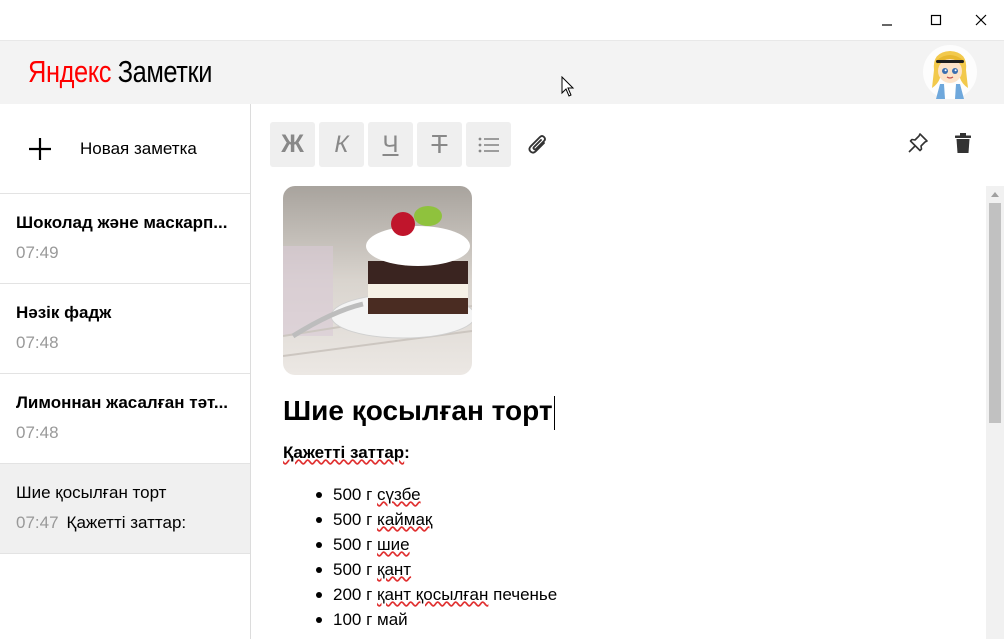  I want to click on list-item: 500 г шие, so click(644, 544).